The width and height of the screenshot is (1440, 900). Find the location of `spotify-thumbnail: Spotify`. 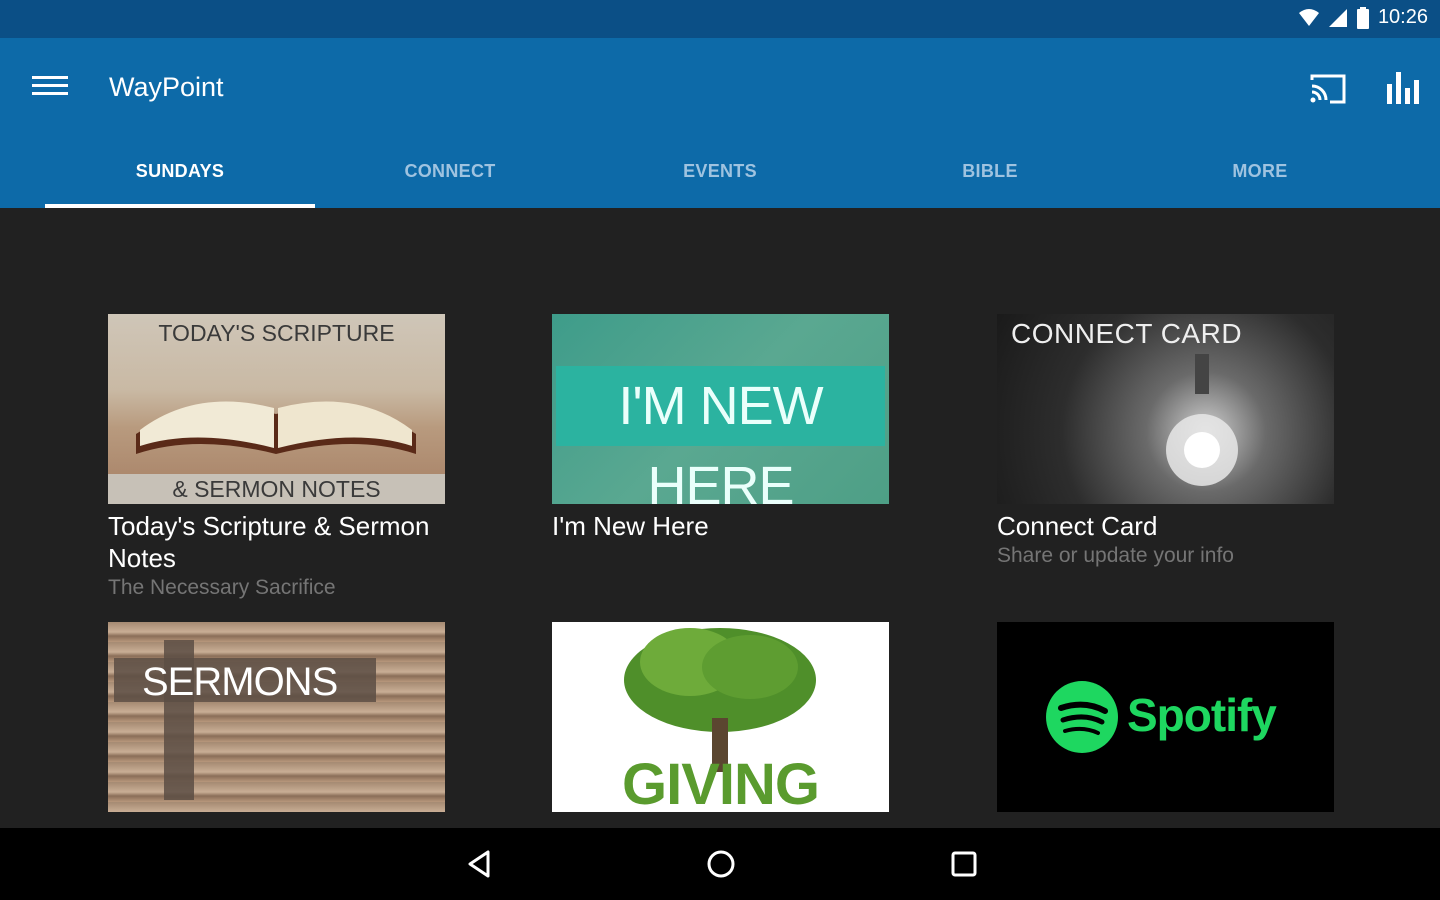

spotify-thumbnail: Spotify is located at coordinates (1165, 717).